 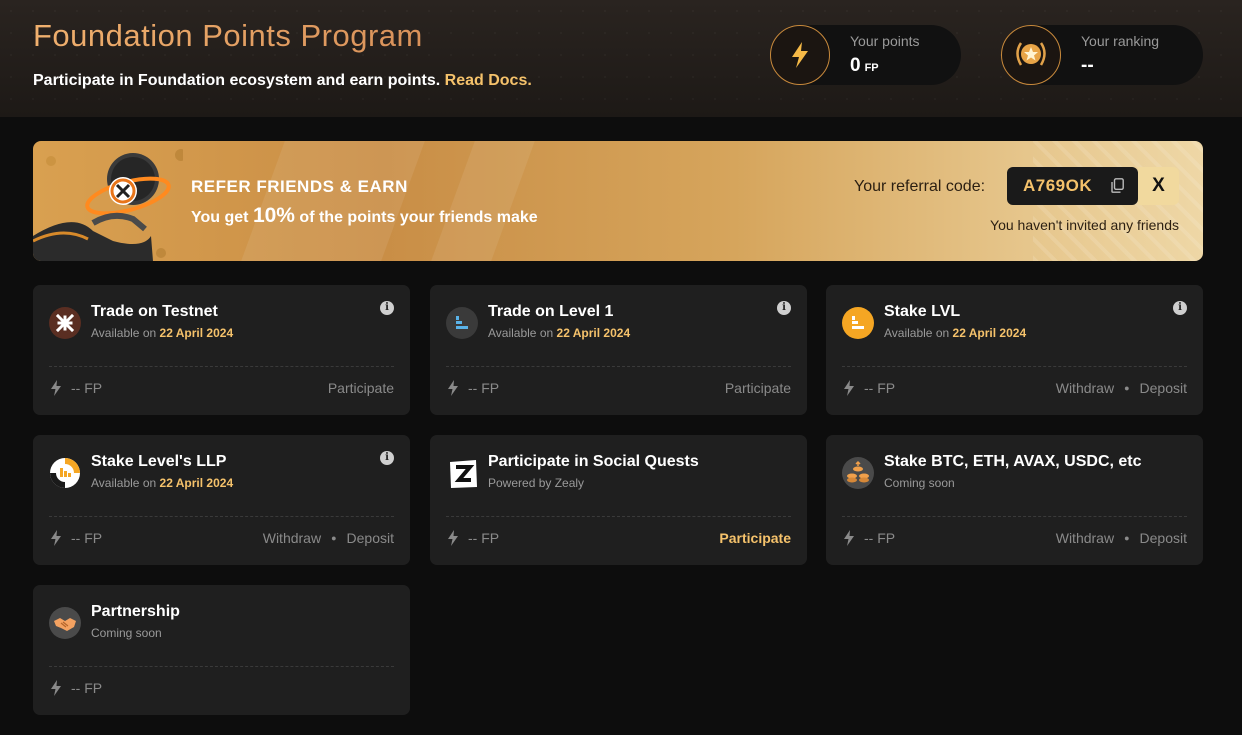 I want to click on no-invites-text: You haven't invited any friends, so click(x=1084, y=225).